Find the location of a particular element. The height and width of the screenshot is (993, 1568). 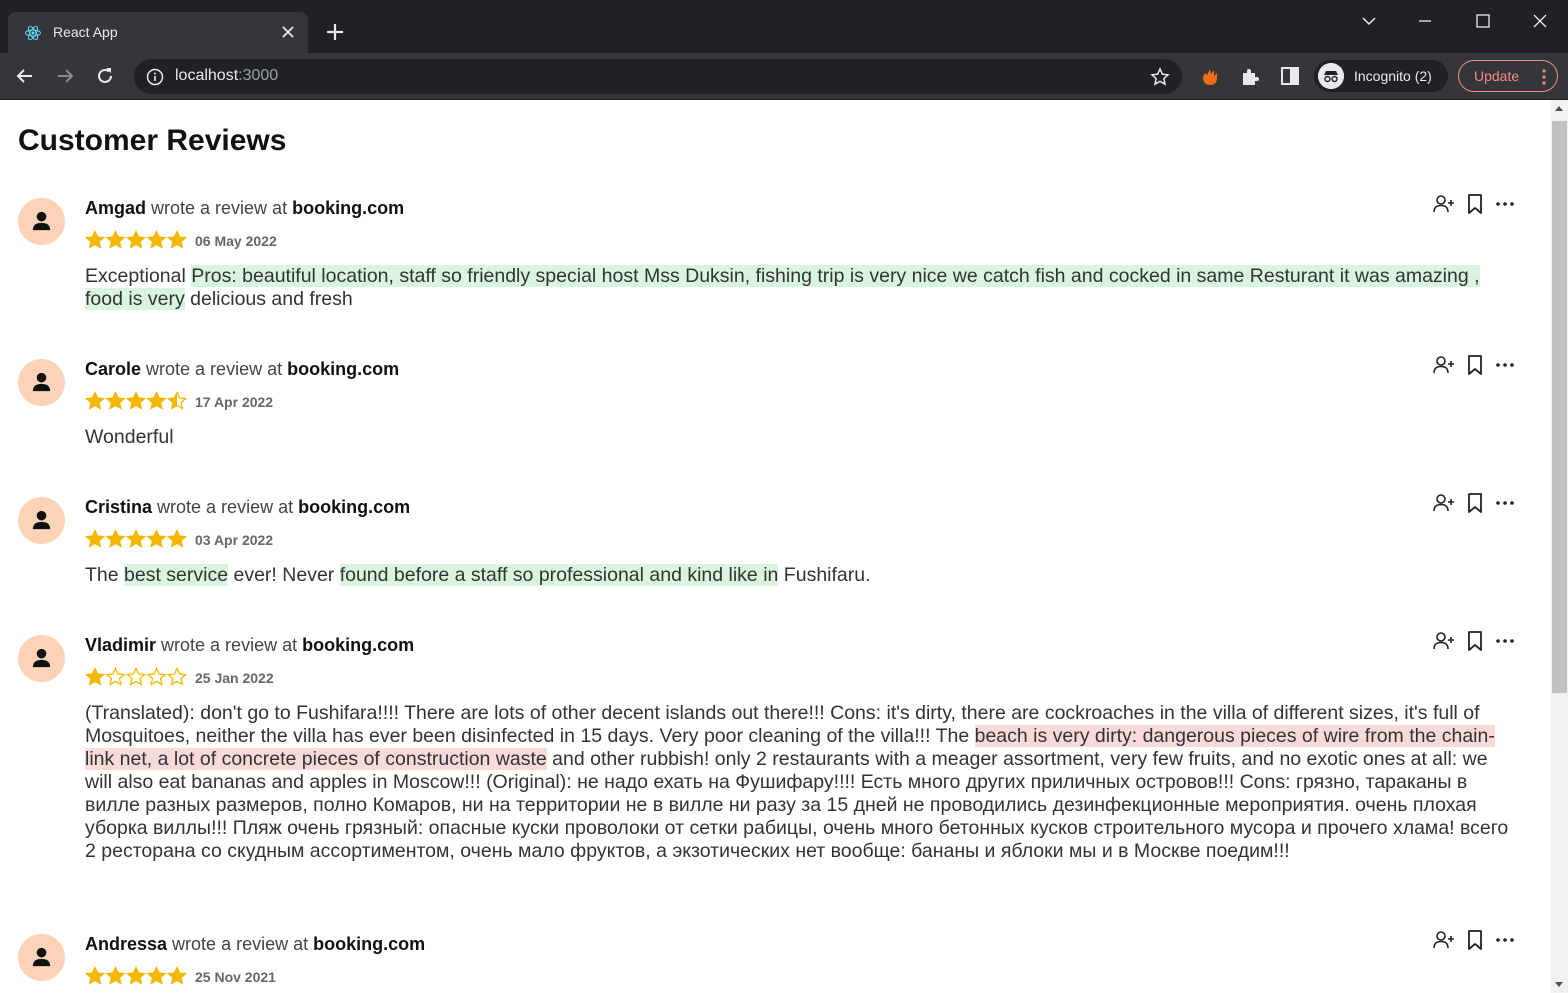

page-scrollbar is located at coordinates (1559, 546).